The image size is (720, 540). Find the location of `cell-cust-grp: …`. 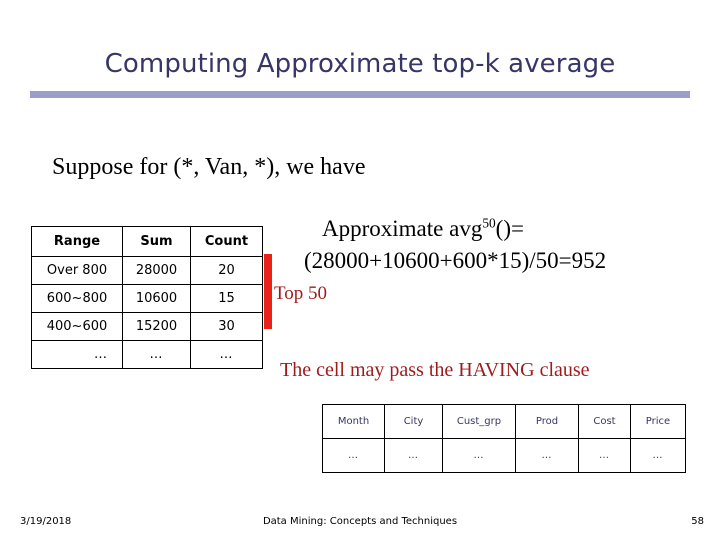

cell-cust-grp: … is located at coordinates (479, 455).